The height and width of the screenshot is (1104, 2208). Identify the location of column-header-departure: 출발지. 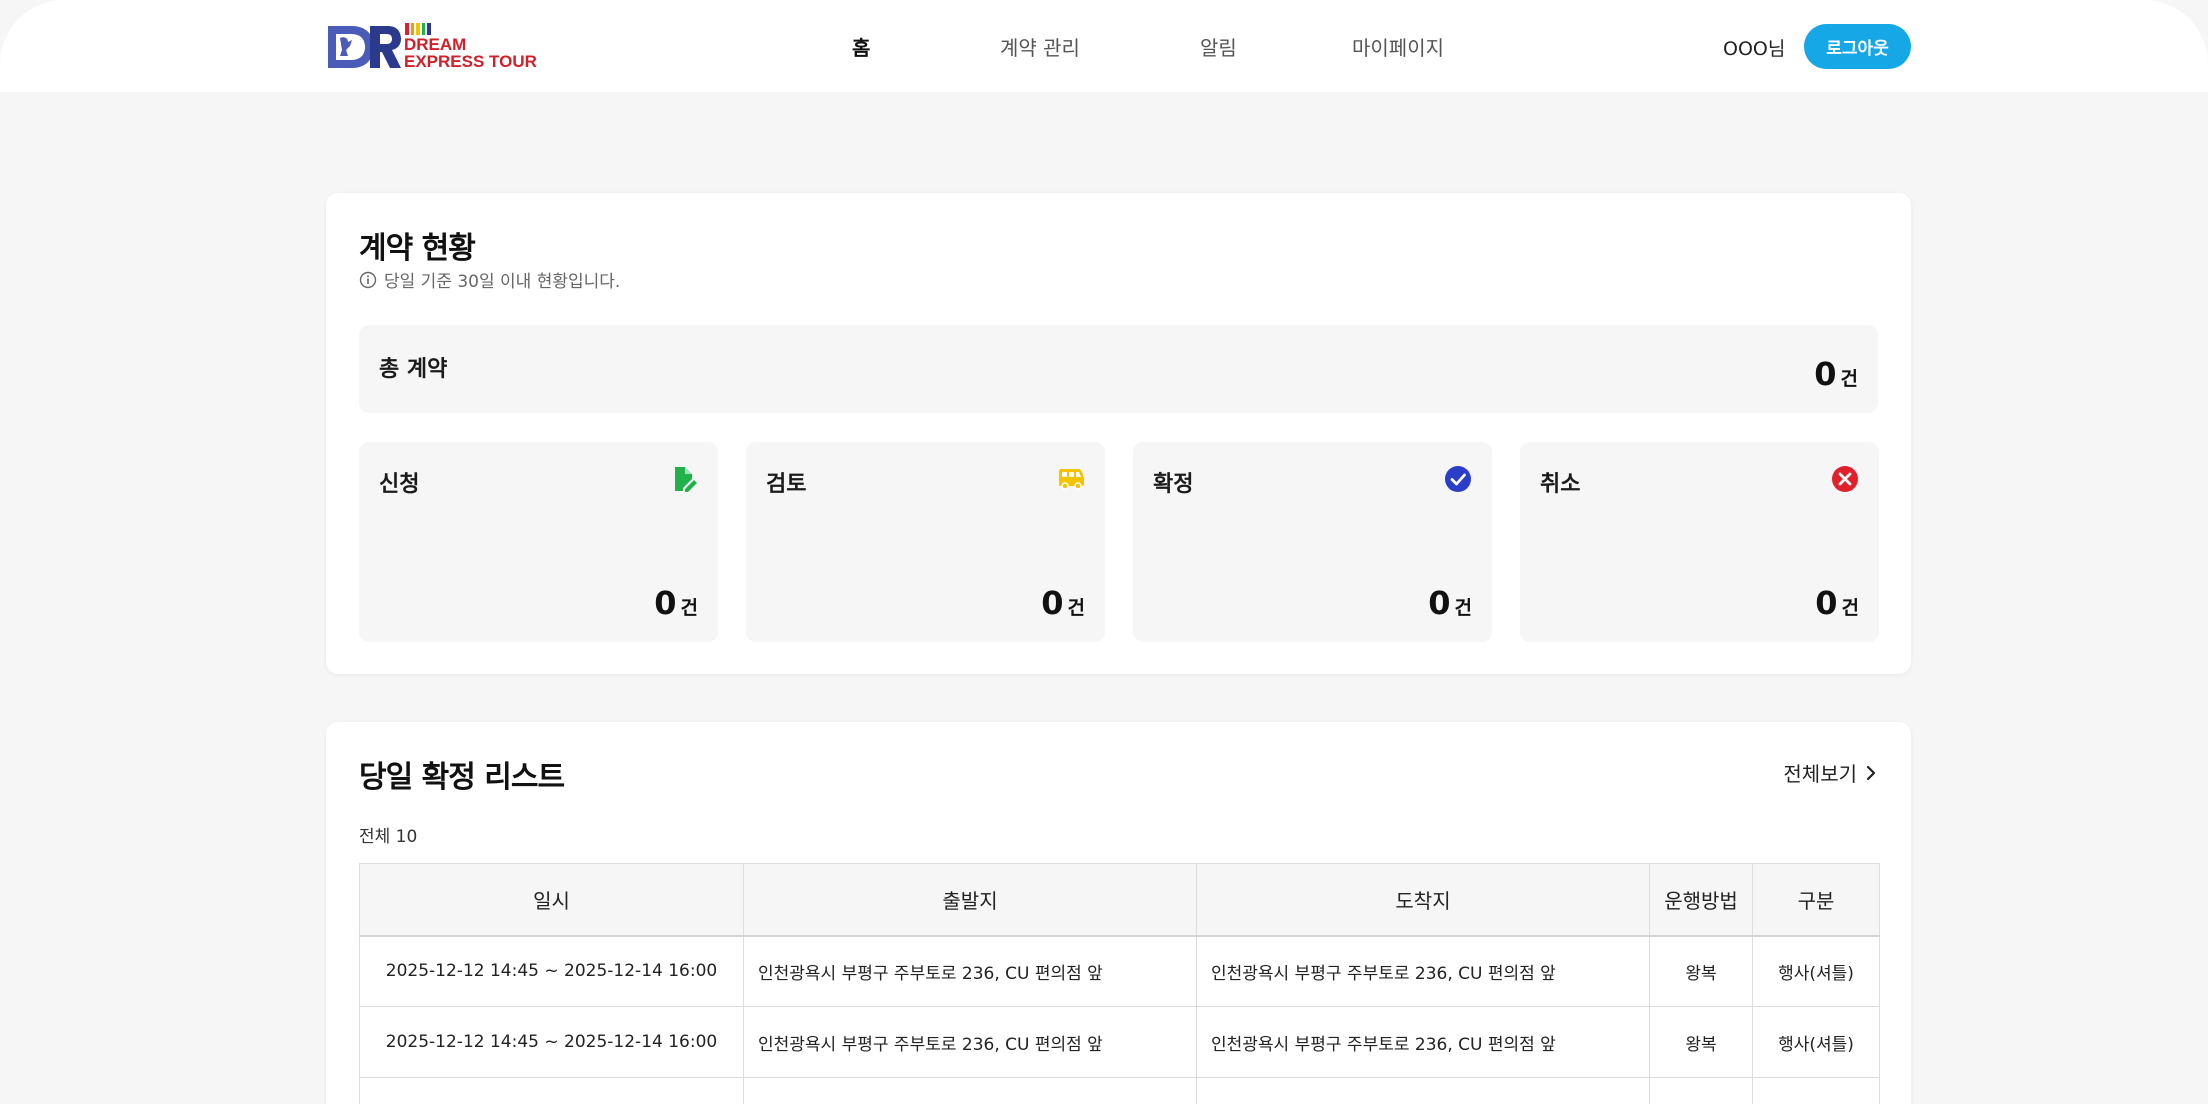
(970, 900).